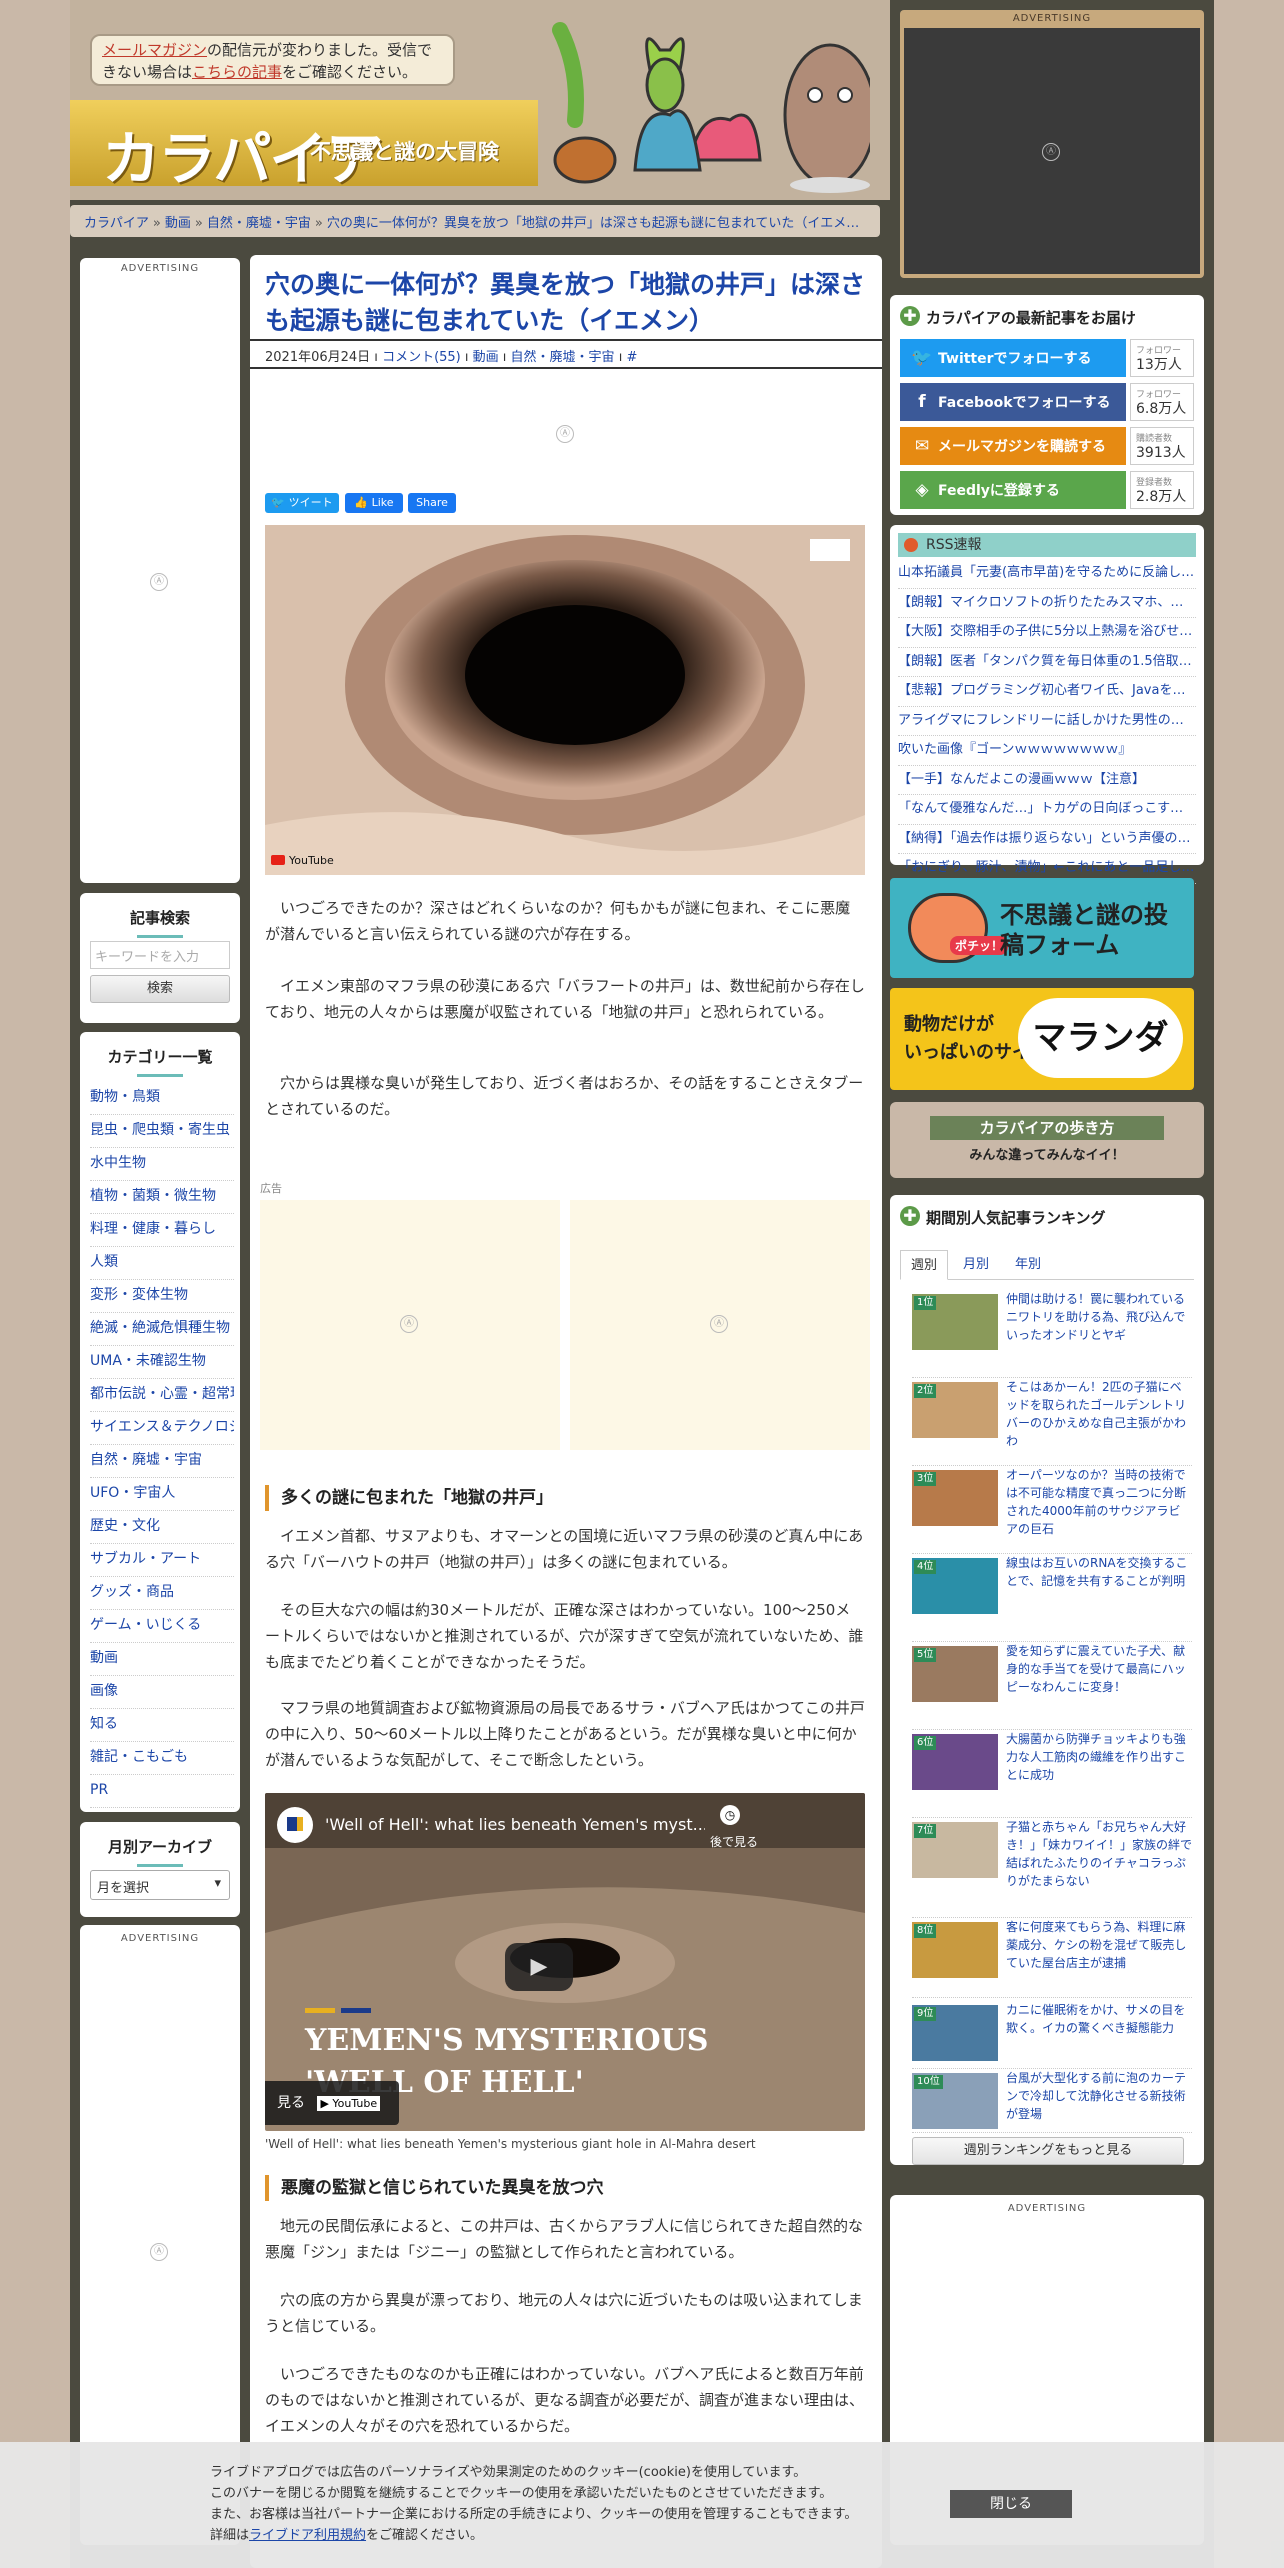 The image size is (1284, 2568). What do you see at coordinates (237, 72) in the screenshot?
I see `notice-article-link: こちらの記事` at bounding box center [237, 72].